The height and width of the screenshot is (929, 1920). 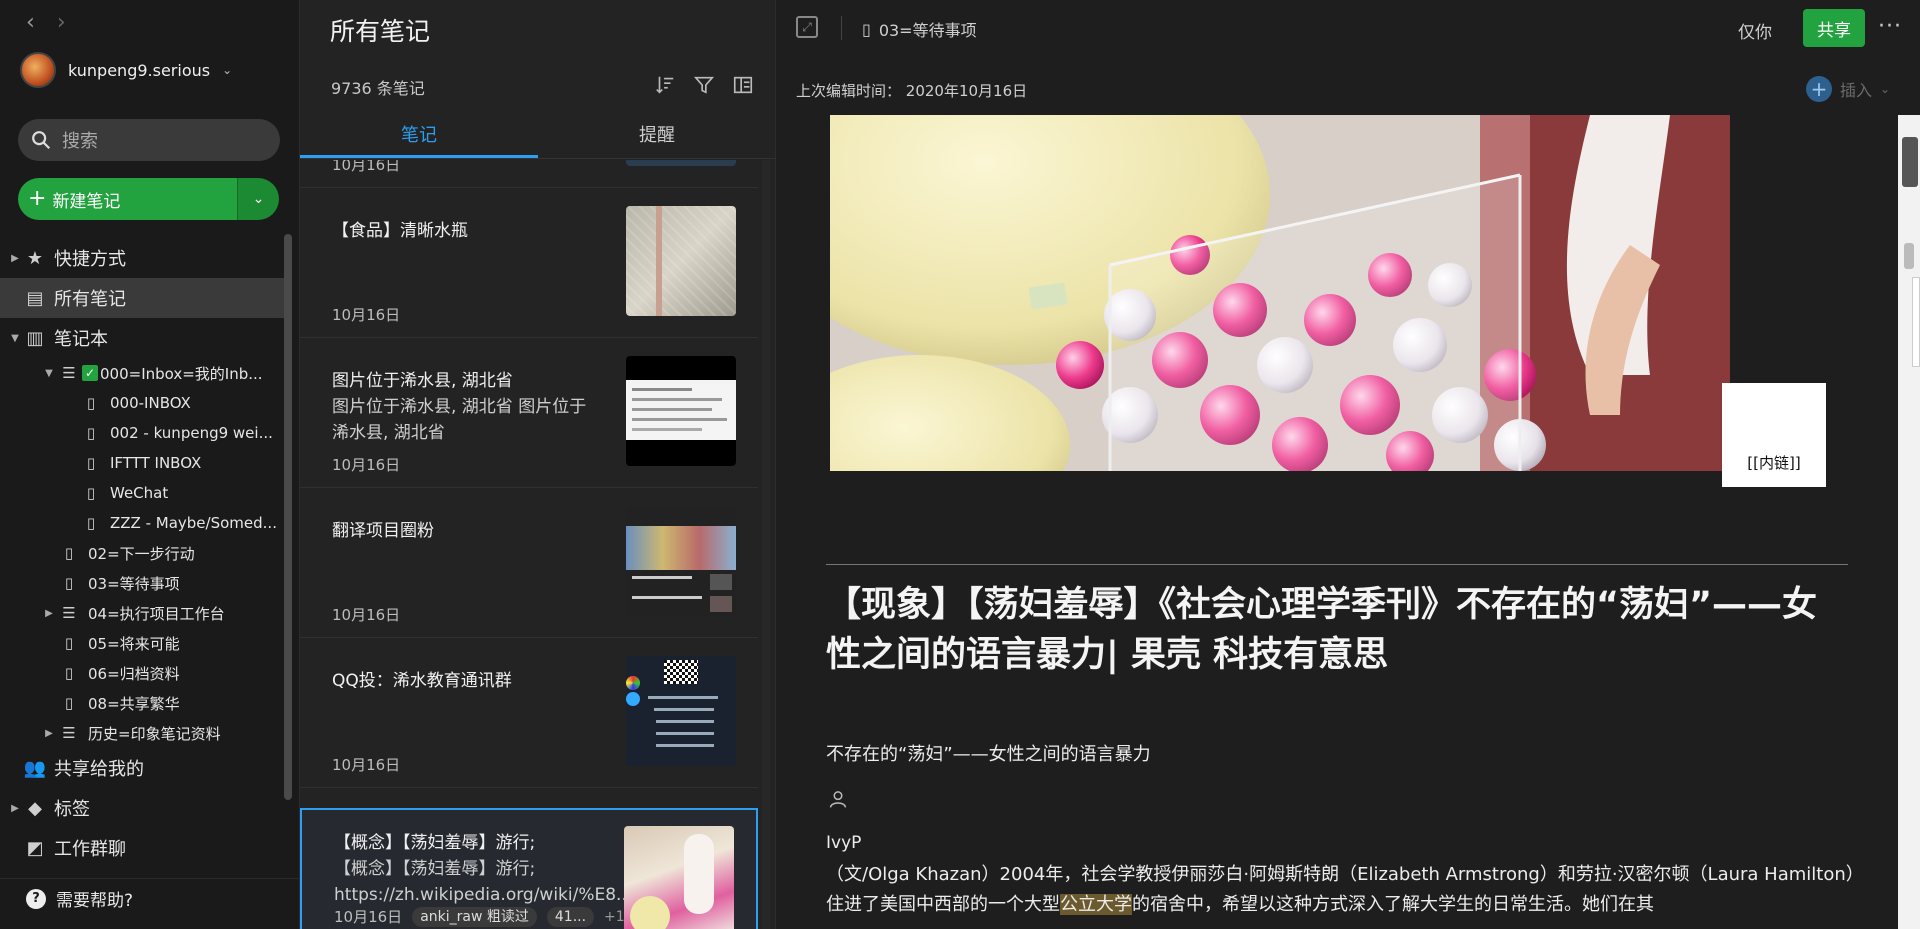 What do you see at coordinates (35, 848) in the screenshot?
I see `chat-icon: ◩` at bounding box center [35, 848].